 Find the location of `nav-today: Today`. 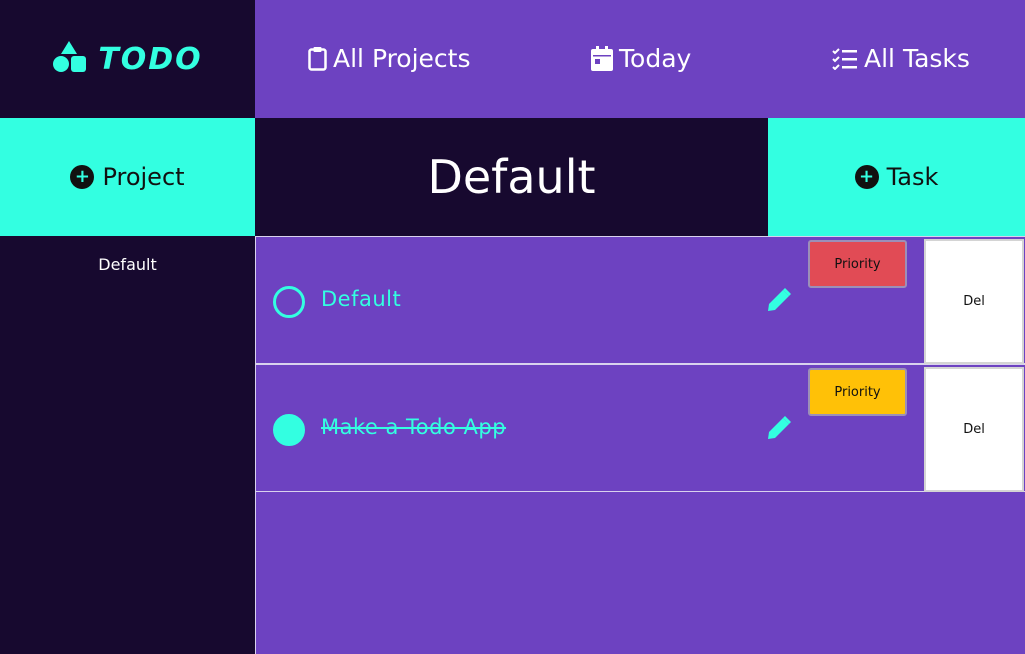

nav-today: Today is located at coordinates (641, 58).